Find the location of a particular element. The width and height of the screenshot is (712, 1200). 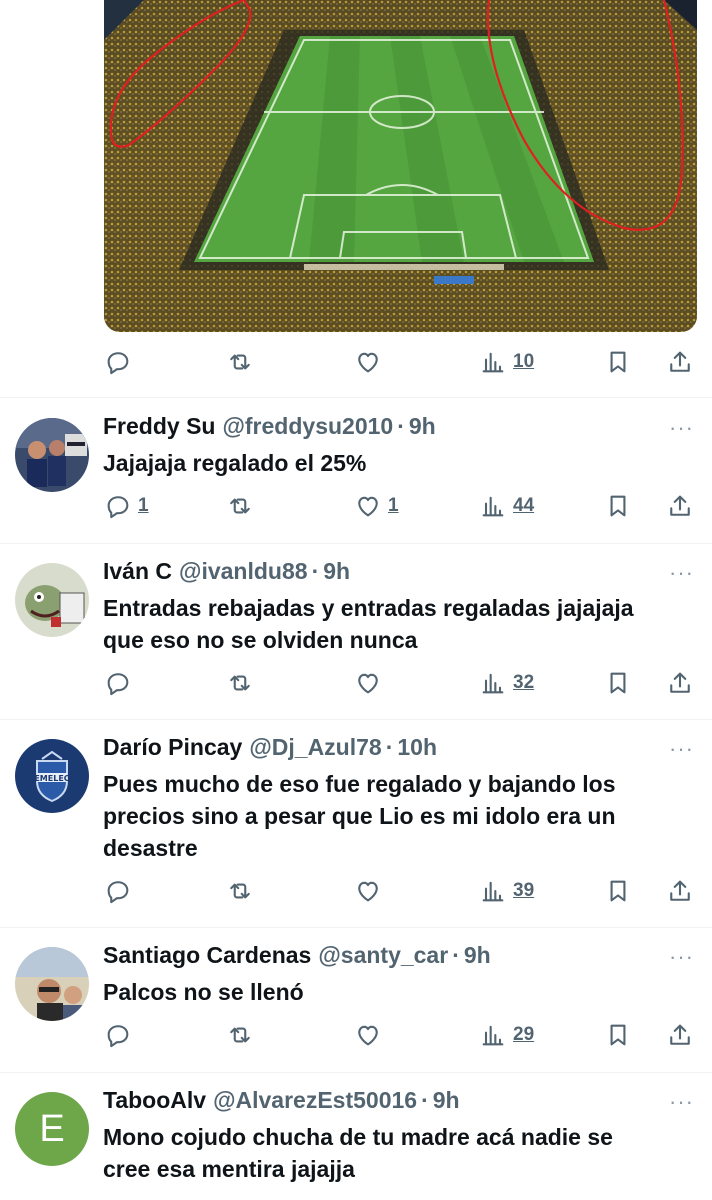

user-handle: @santy_car is located at coordinates (383, 955).